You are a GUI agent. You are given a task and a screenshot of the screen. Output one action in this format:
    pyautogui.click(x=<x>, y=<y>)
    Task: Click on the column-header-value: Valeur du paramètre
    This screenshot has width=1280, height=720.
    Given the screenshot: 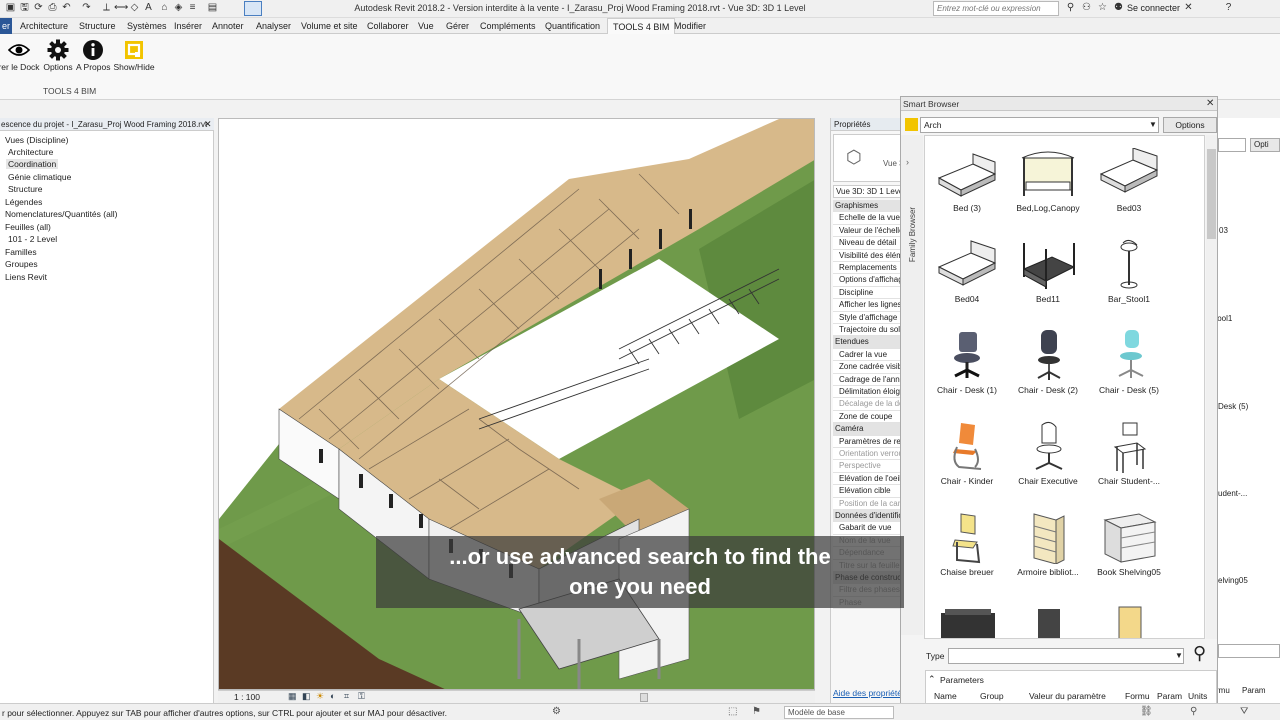 What is the action you would take?
    pyautogui.click(x=1067, y=696)
    